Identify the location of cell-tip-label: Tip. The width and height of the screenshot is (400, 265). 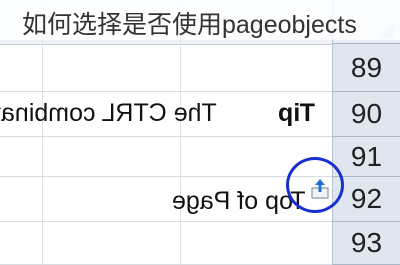
(296, 113).